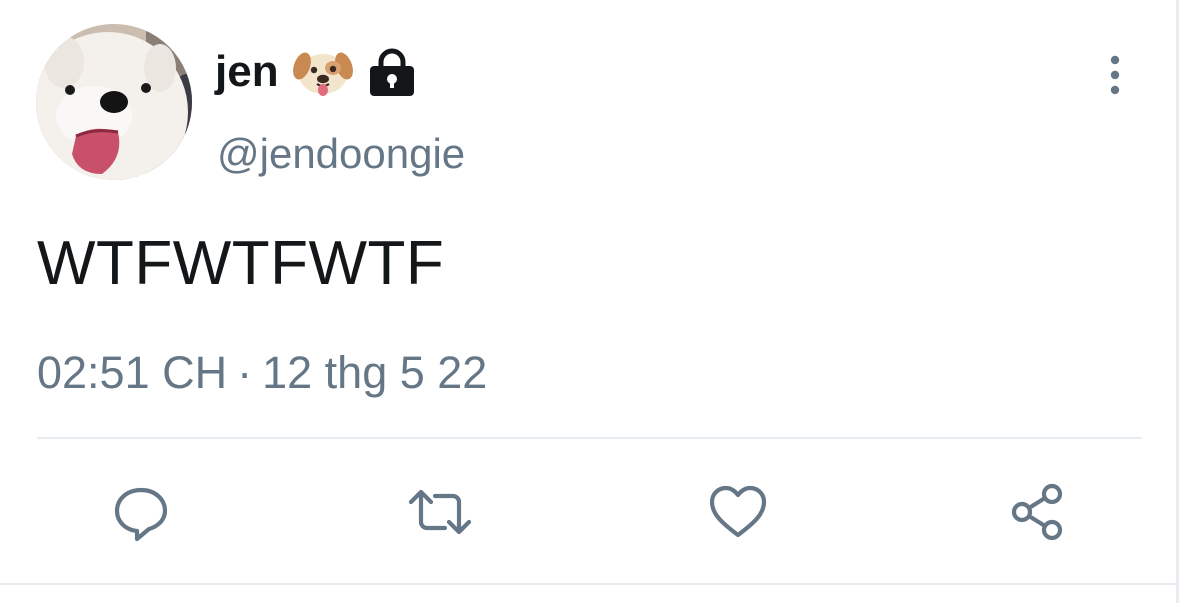  I want to click on tweet-timestamp: 02:51 CH · 12 thg 5 22, so click(262, 373).